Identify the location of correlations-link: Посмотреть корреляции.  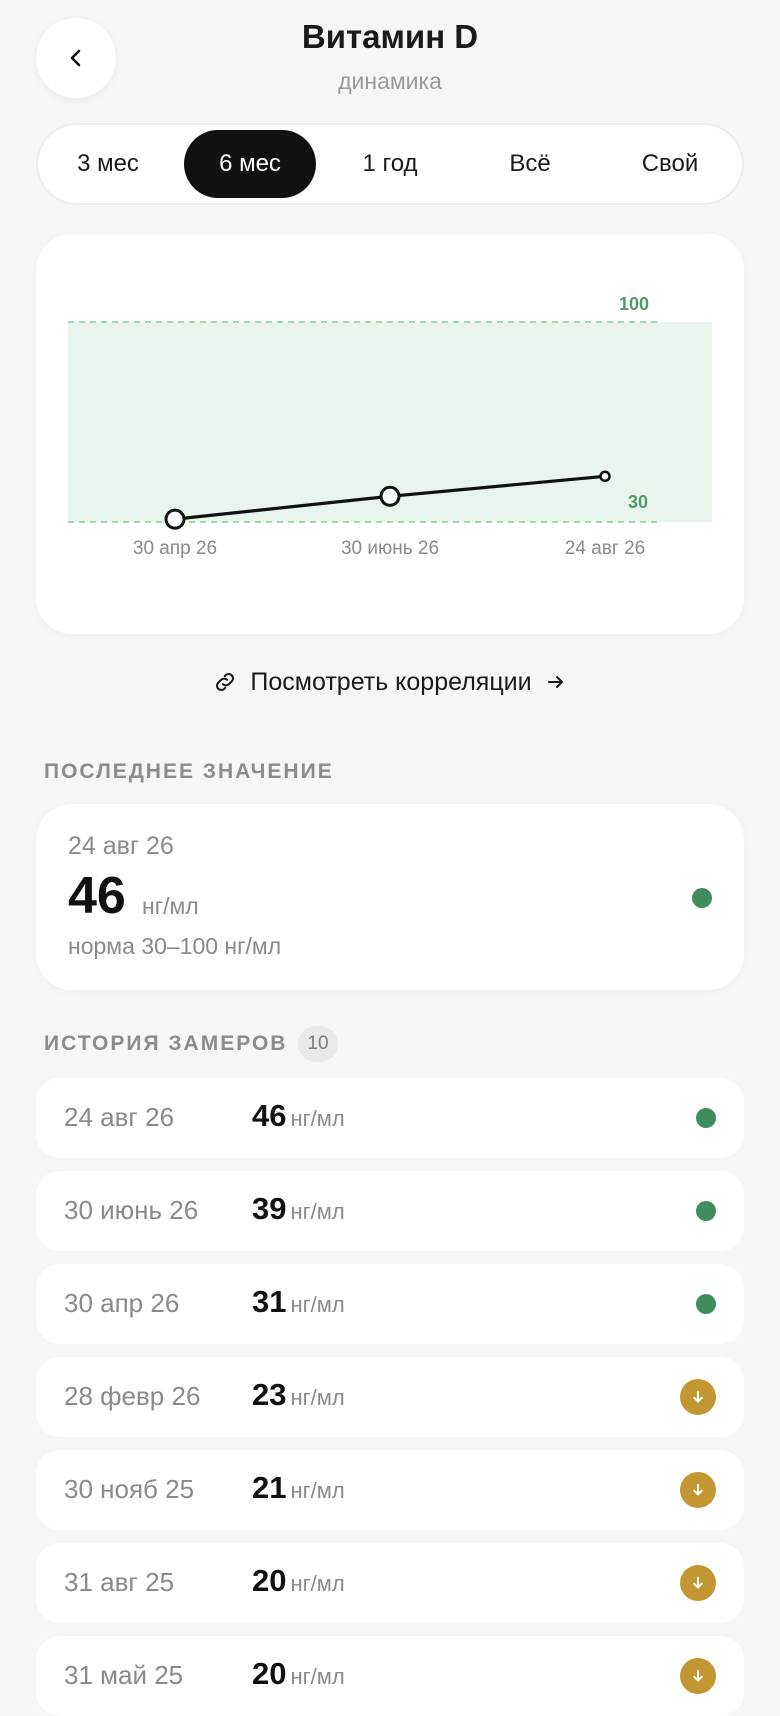
(390, 682).